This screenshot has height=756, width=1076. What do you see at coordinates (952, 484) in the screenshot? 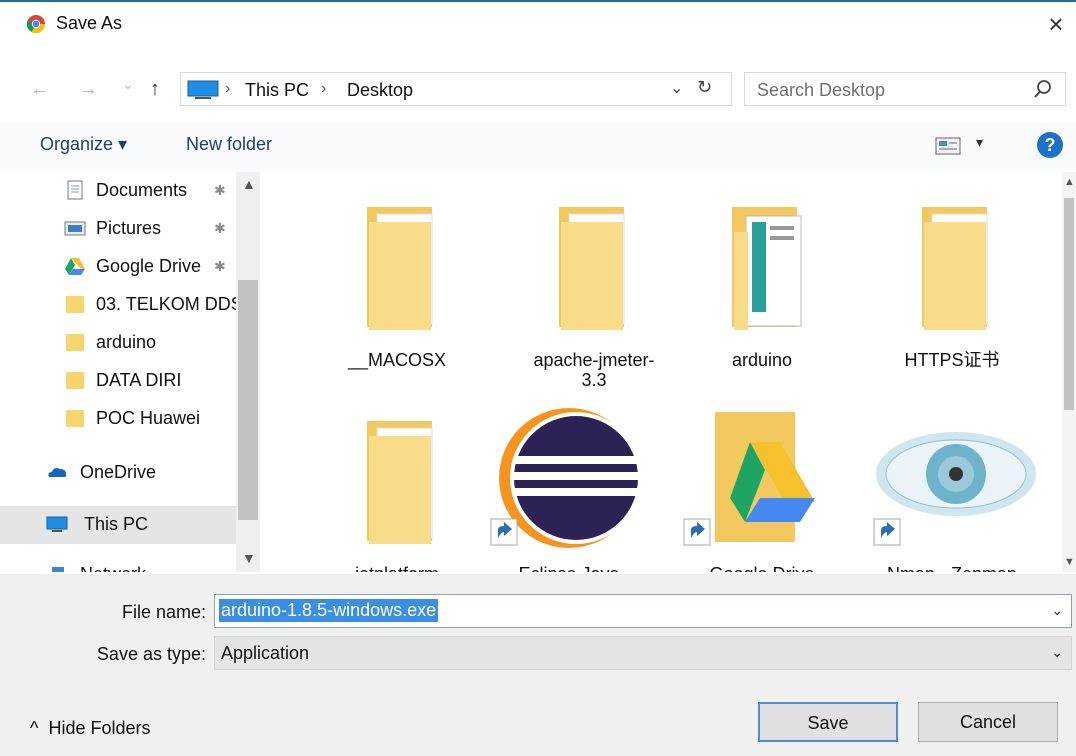
I see `file-item-nmap-zenmap: Nmap - Zenmap` at bounding box center [952, 484].